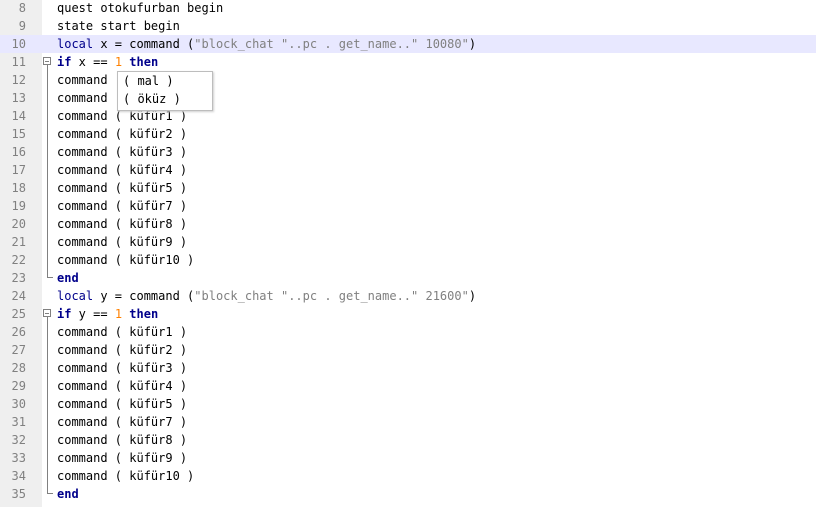 The height and width of the screenshot is (507, 820). Describe the element at coordinates (118, 26) in the screenshot. I see `line-code: state start begin` at that location.